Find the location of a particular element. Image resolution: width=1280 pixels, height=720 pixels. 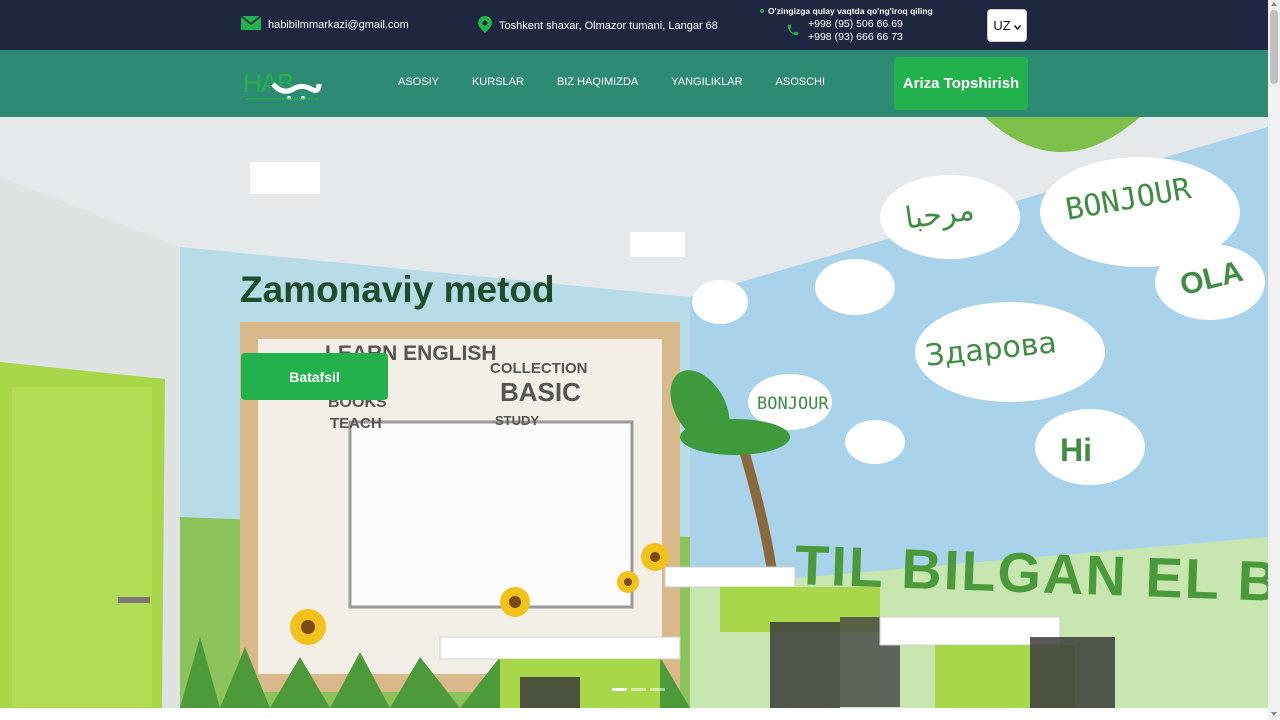

phone-group: +998 (95) 506 66 69 +998 (93) 666 66 73 is located at coordinates (844, 31).